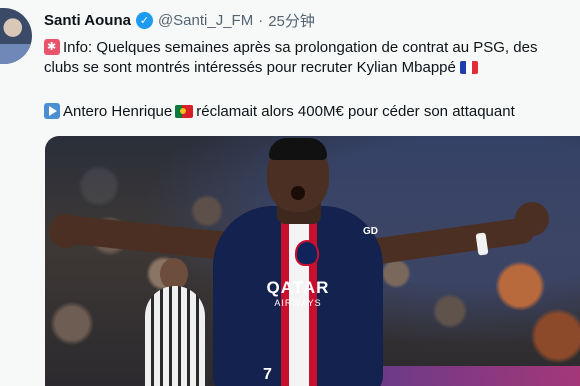 This screenshot has height=386, width=580. What do you see at coordinates (298, 149) in the screenshot?
I see `player-hair` at bounding box center [298, 149].